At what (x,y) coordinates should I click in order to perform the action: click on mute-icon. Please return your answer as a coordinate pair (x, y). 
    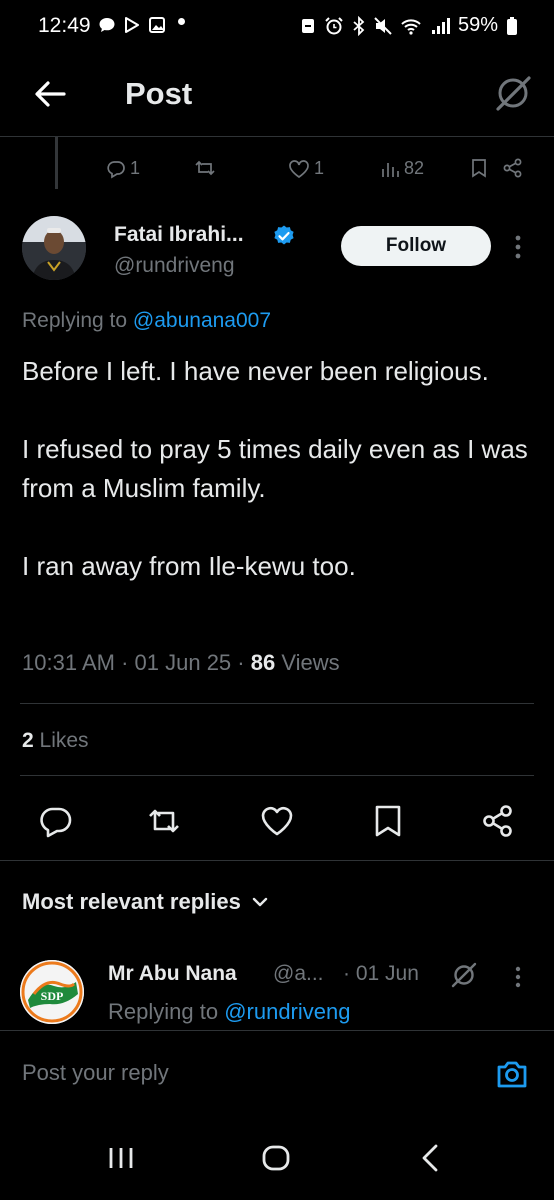
    Looking at the image, I should click on (383, 26).